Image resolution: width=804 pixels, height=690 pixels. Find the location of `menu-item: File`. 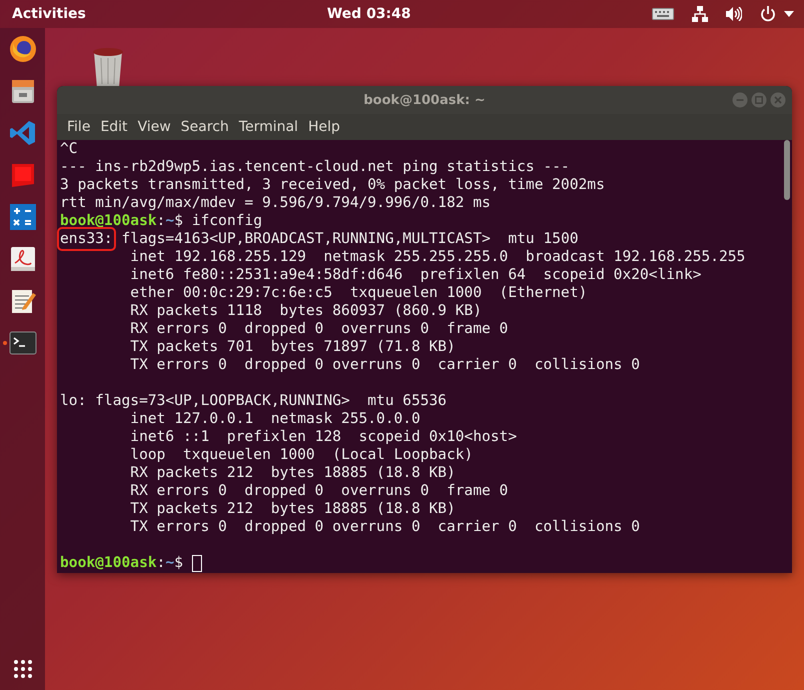

menu-item: File is located at coordinates (79, 127).